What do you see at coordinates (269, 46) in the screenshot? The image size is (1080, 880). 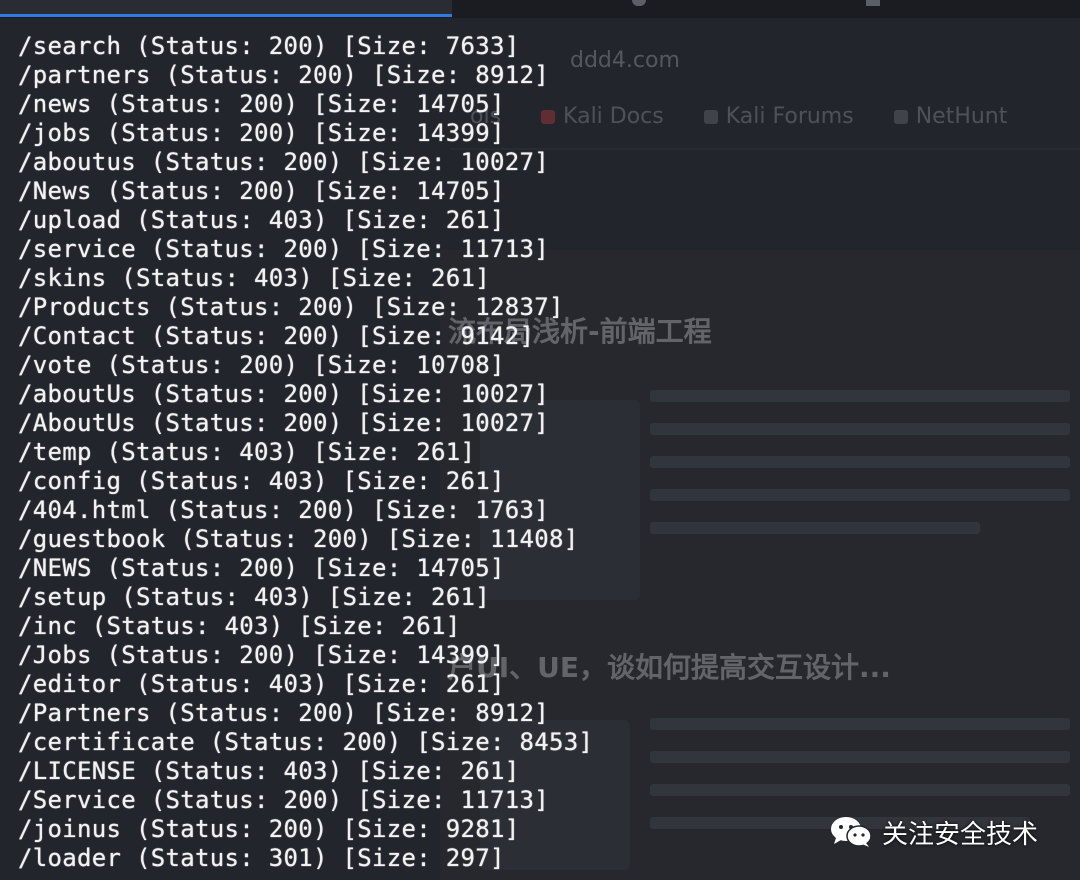 I see `terminal-line: /search (Status: 200) [Size: 7633]` at bounding box center [269, 46].